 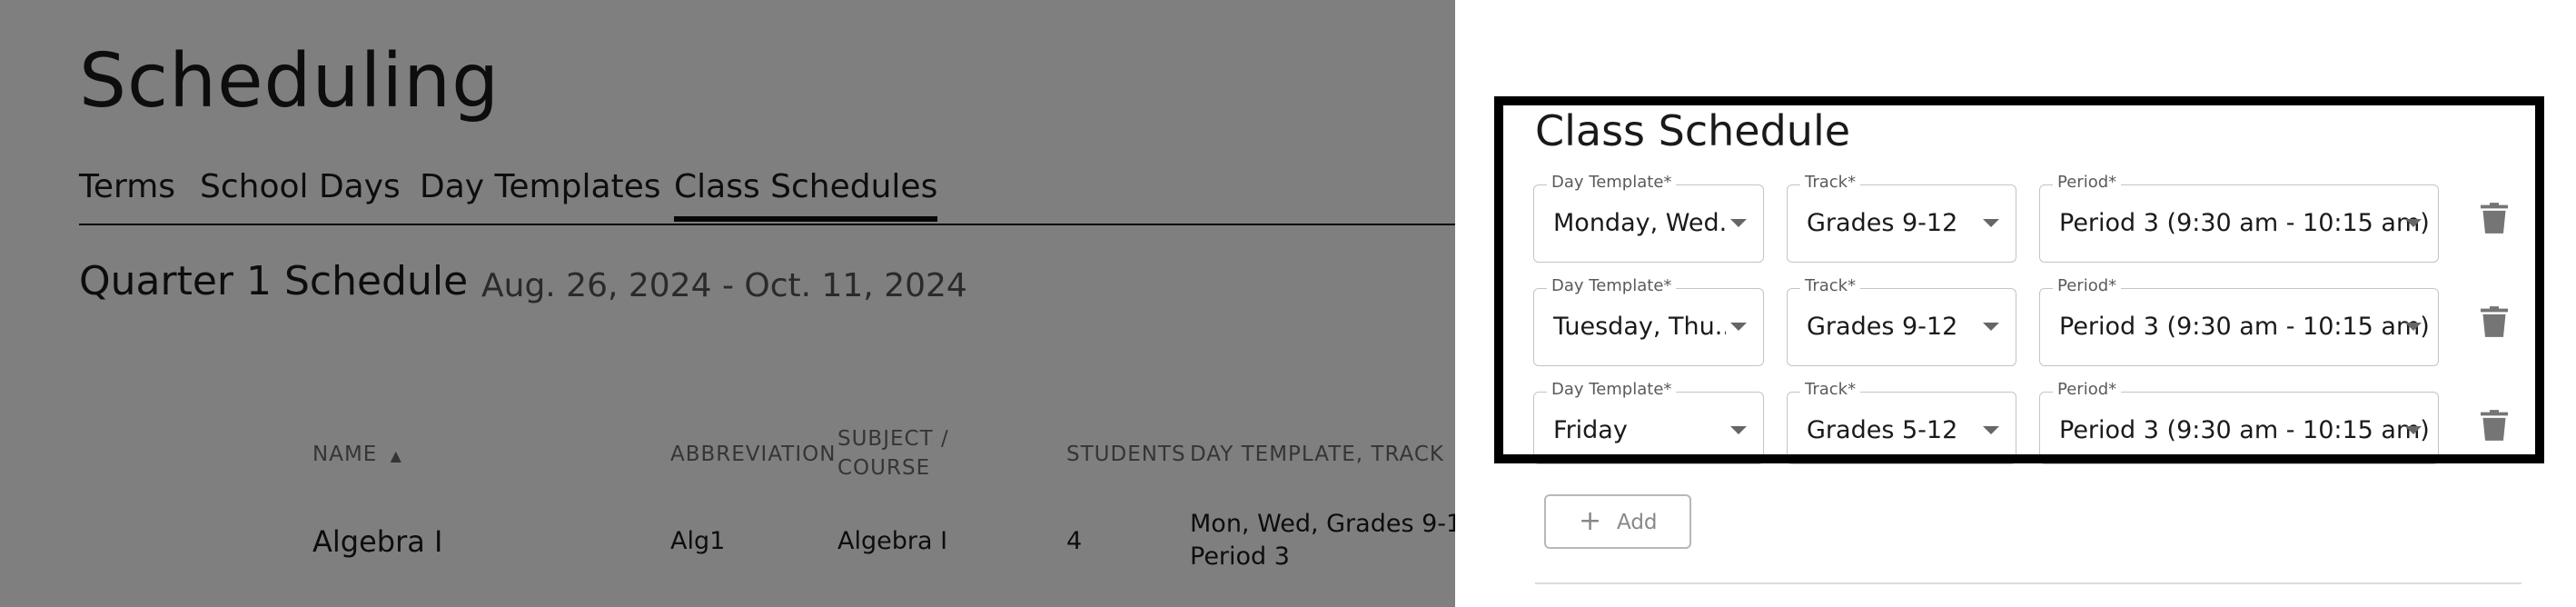 I want to click on add-button-label: Add, so click(x=1637, y=522).